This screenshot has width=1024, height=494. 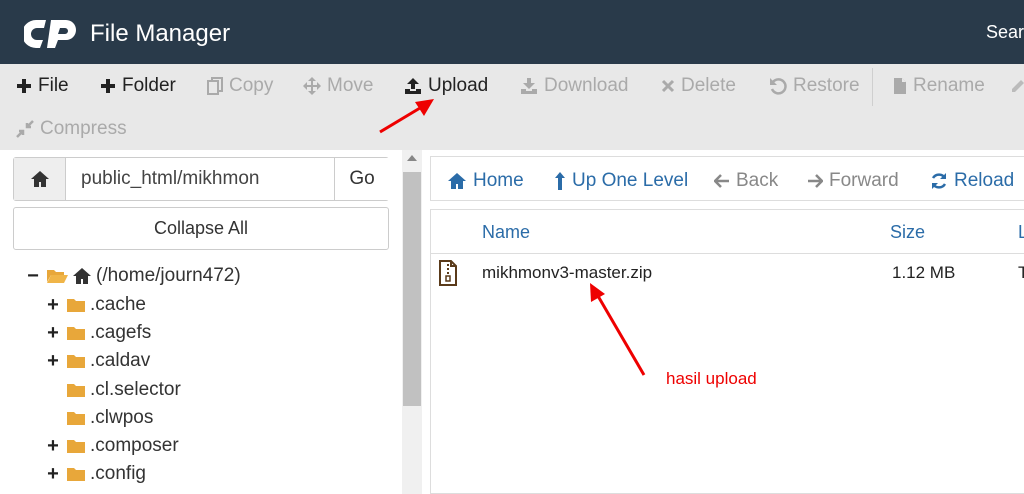 I want to click on delete-button: Delete, so click(x=698, y=86).